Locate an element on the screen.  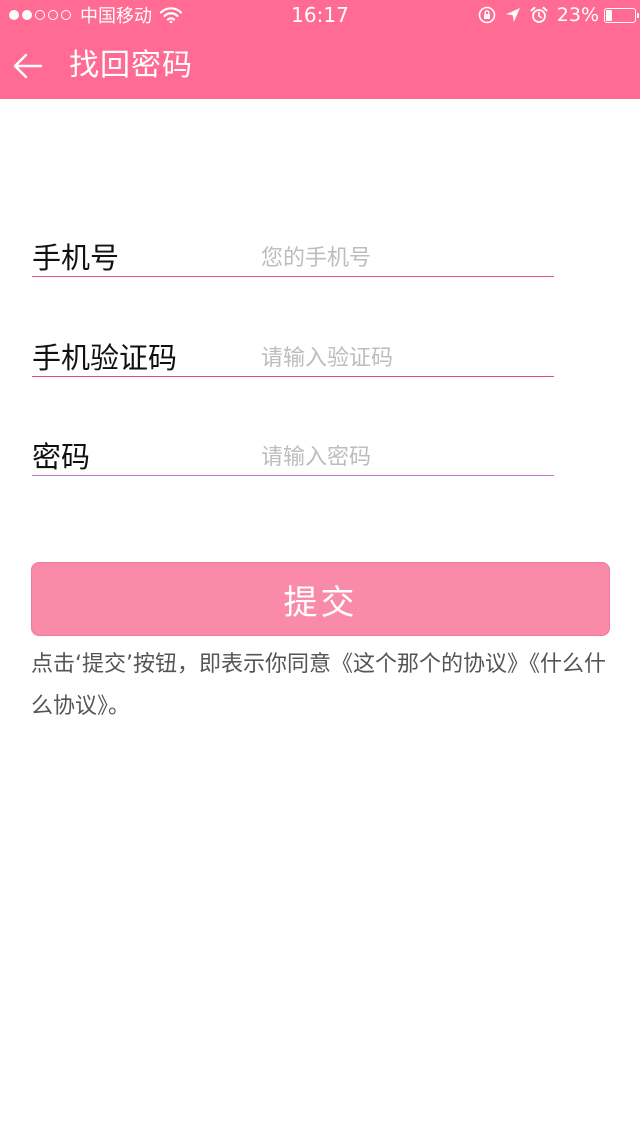
submit-button: 提交 is located at coordinates (320, 599).